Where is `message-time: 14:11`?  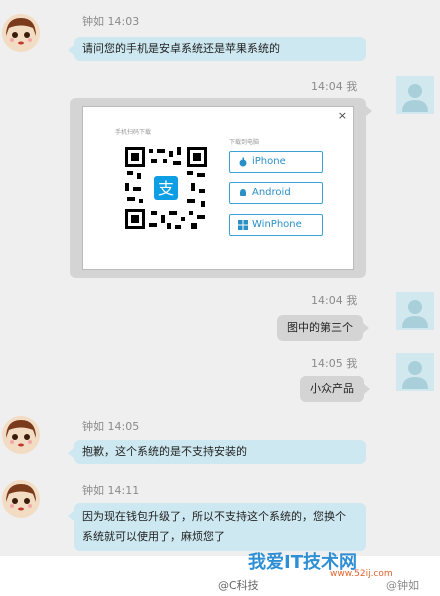
message-time: 14:11 is located at coordinates (123, 490).